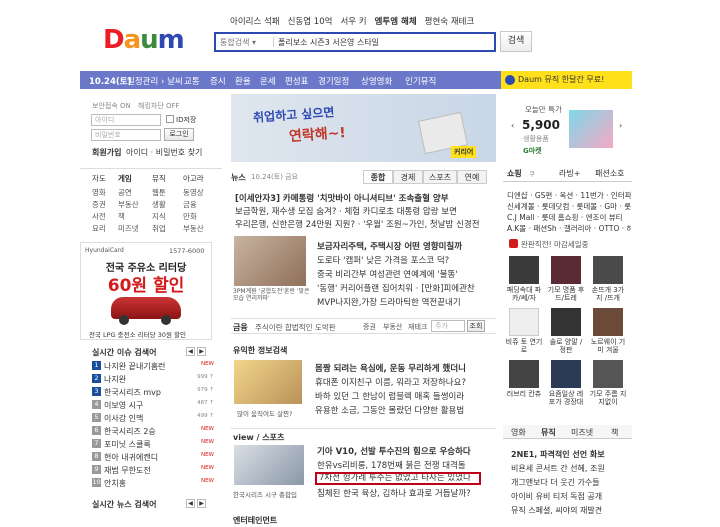 Image resolution: width=720 pixels, height=527 pixels. Describe the element at coordinates (405, 465) in the screenshot. I see `sports-line: 한유vs리비롱, 178번째 붉은 전쟁 대격돌` at that location.